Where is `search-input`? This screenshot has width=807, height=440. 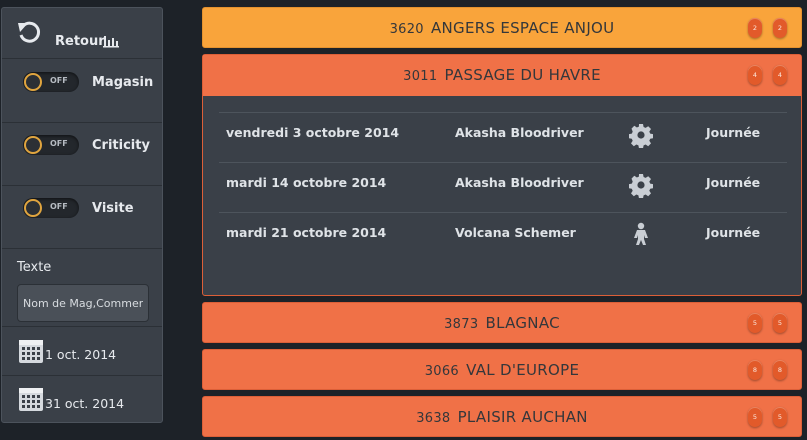
search-input is located at coordinates (83, 303).